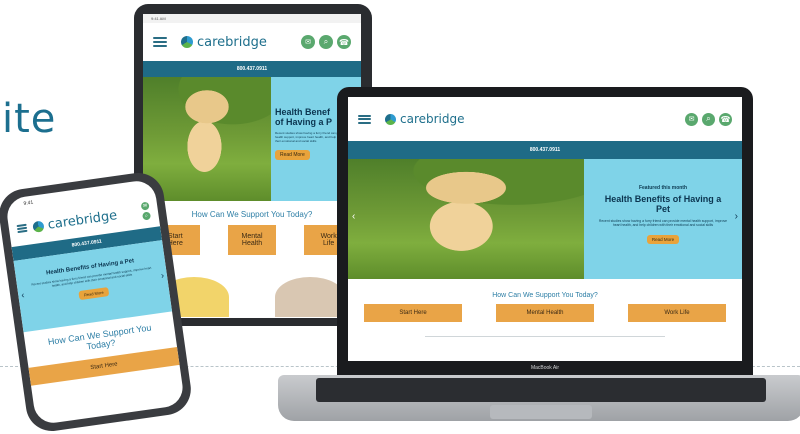 This screenshot has width=800, height=434. I want to click on article-title: Health Benefits of Having a Pet, so click(663, 204).